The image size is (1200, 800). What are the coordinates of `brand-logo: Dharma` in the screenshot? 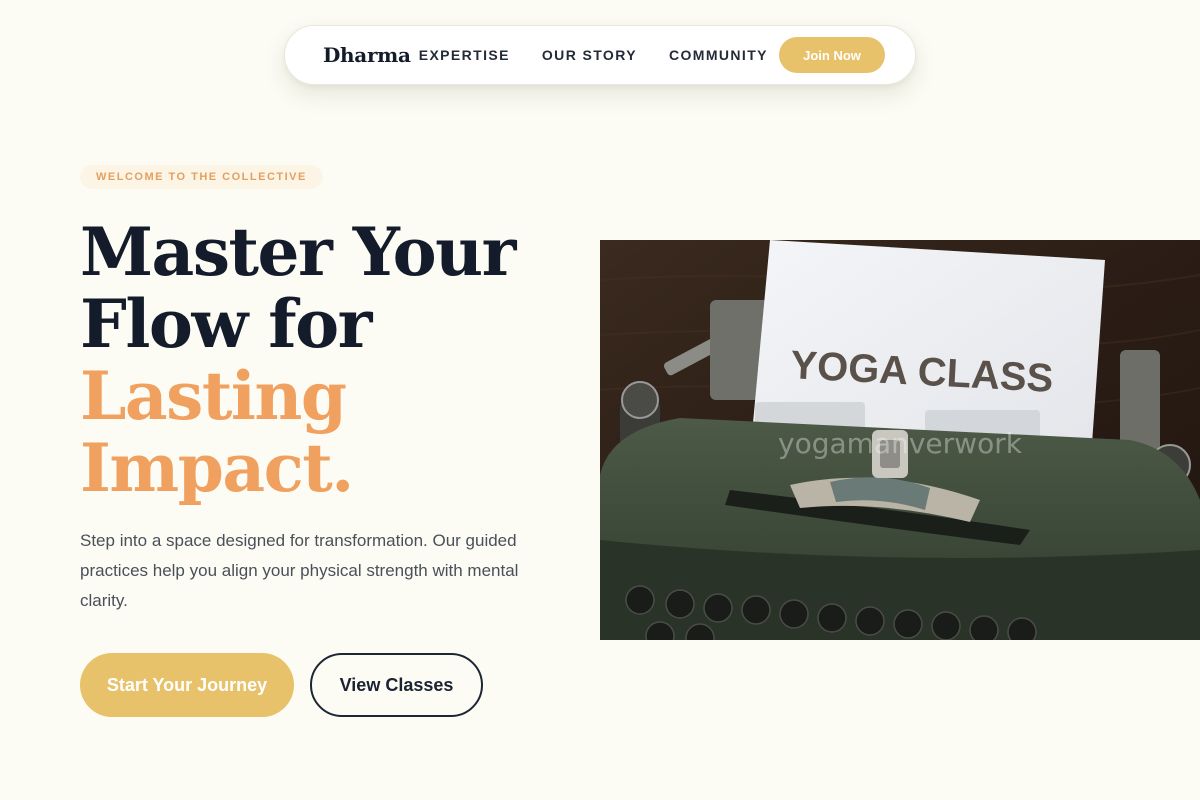 It's located at (367, 55).